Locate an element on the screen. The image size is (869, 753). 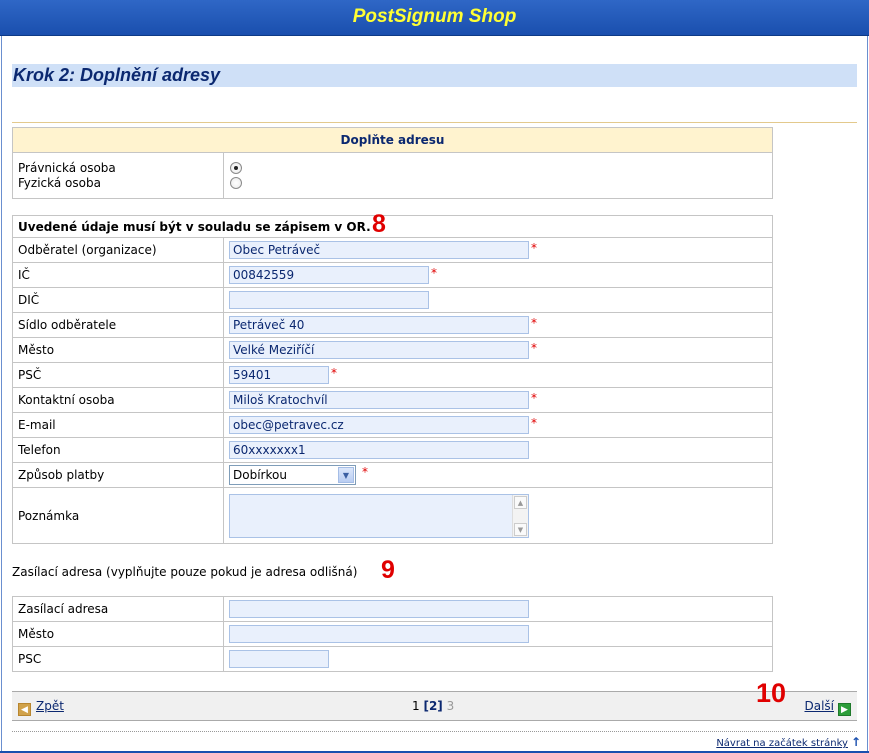
back-link: ◀ Zpět is located at coordinates (41, 707).